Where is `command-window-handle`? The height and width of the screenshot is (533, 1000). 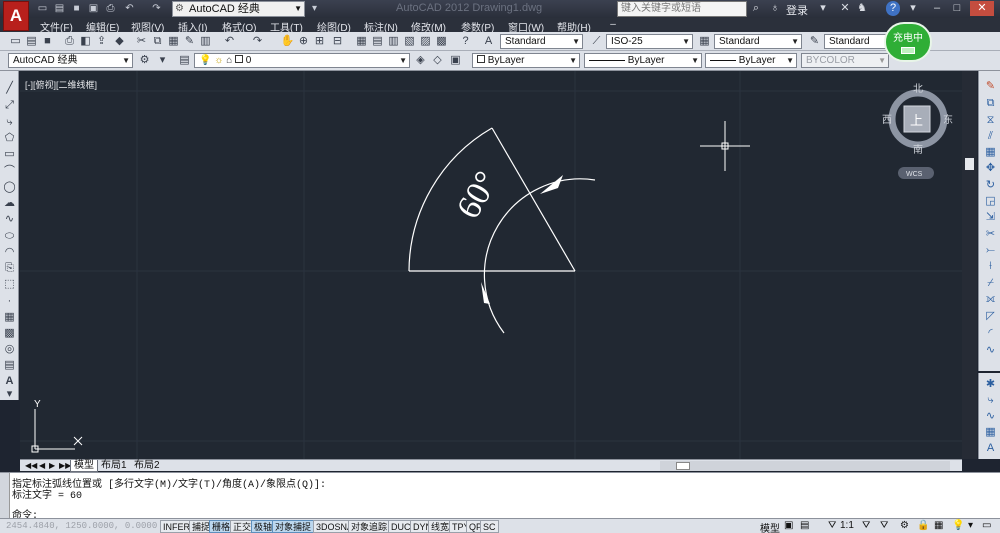 command-window-handle is located at coordinates (5, 496).